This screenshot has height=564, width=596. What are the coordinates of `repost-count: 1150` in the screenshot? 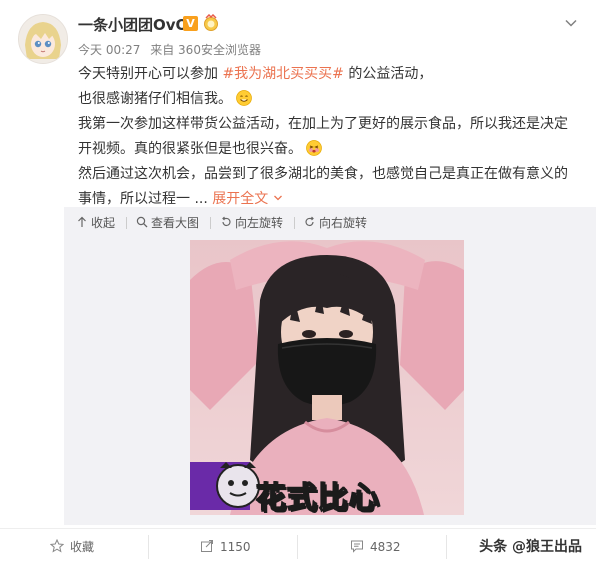 It's located at (235, 547).